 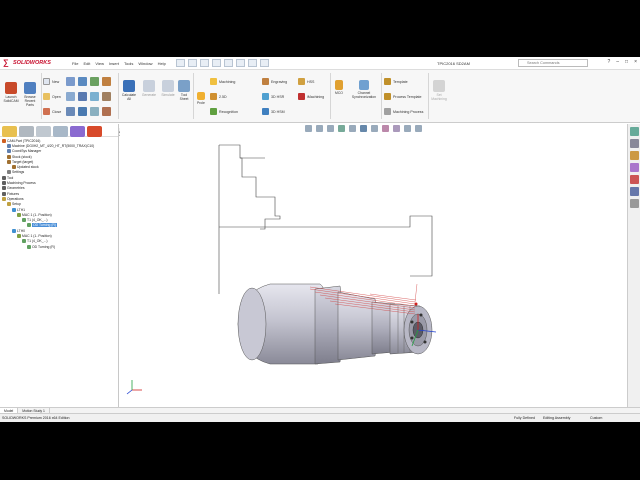 I want to click on tree-node-label: Tool, so click(x=10, y=177).